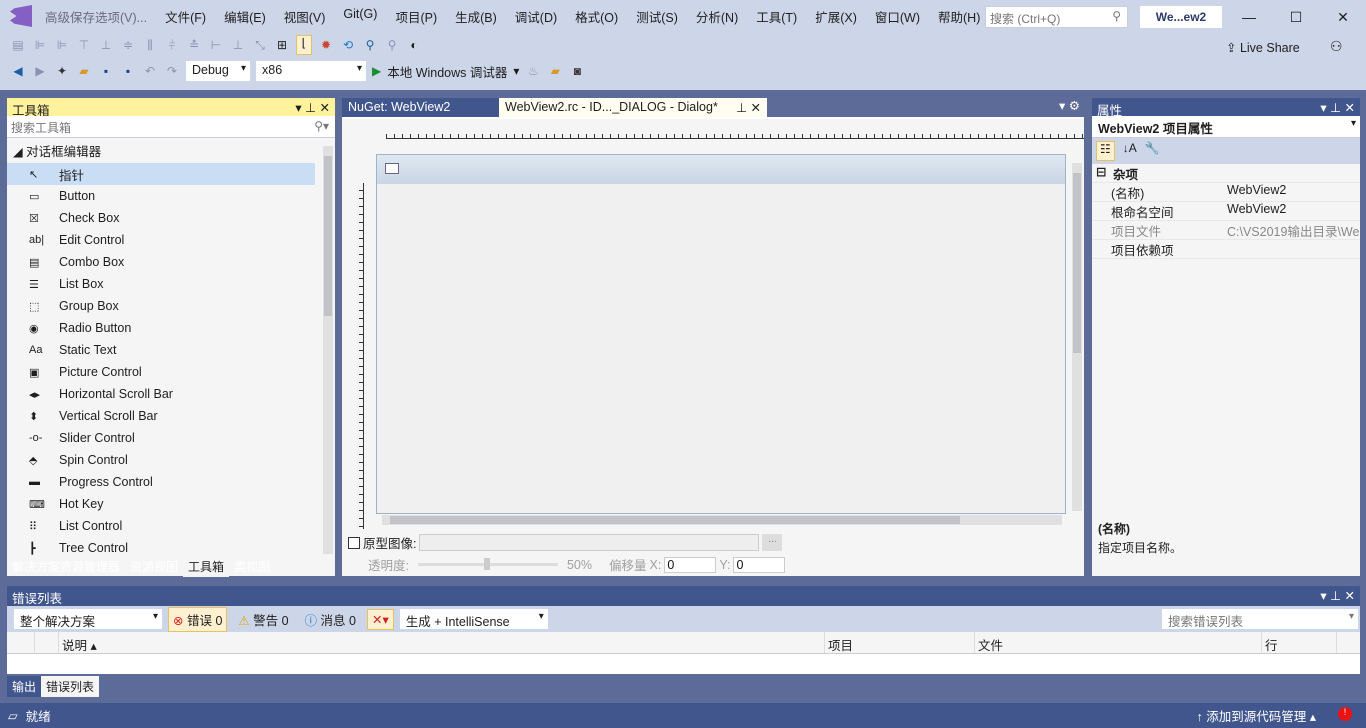 The height and width of the screenshot is (728, 1366). Describe the element at coordinates (18, 71) in the screenshot. I see `back-icon: ◀` at that location.